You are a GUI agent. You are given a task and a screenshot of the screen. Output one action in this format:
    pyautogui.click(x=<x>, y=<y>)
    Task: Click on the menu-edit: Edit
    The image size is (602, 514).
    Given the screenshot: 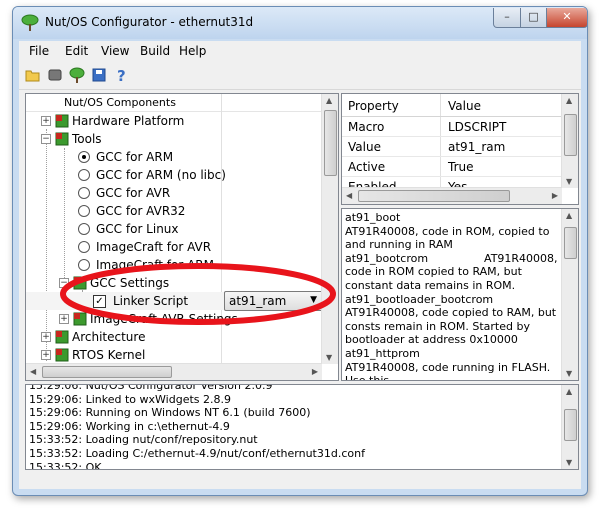 What is the action you would take?
    pyautogui.click(x=76, y=51)
    